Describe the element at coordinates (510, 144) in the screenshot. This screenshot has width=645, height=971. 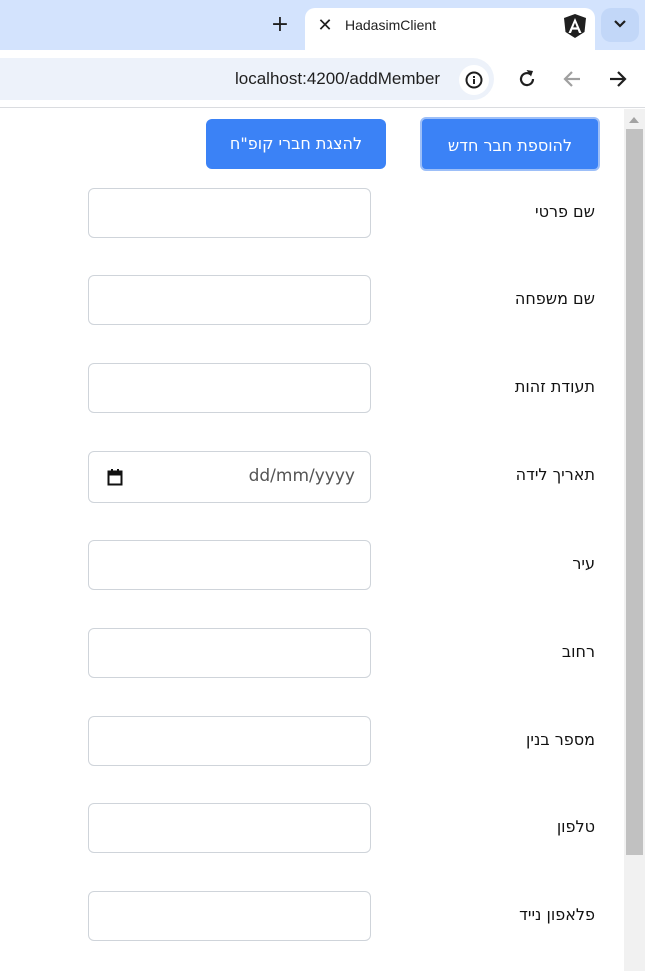
I see `add-member-button: להוספת חבר חדש` at that location.